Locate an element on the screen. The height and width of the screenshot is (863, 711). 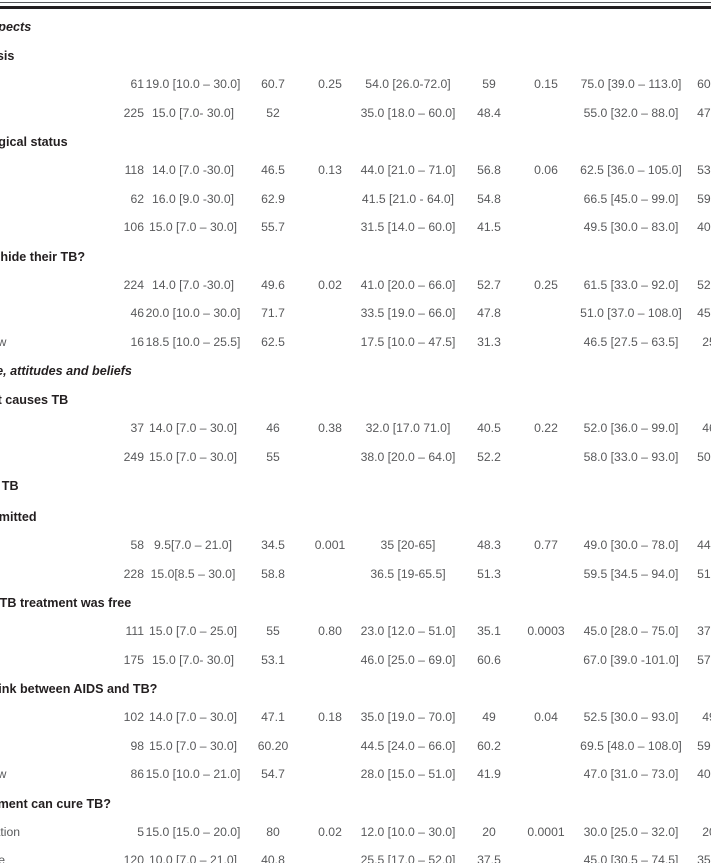
cell-median-2: 35.0 [18.0 – 60.0] is located at coordinates (408, 112).